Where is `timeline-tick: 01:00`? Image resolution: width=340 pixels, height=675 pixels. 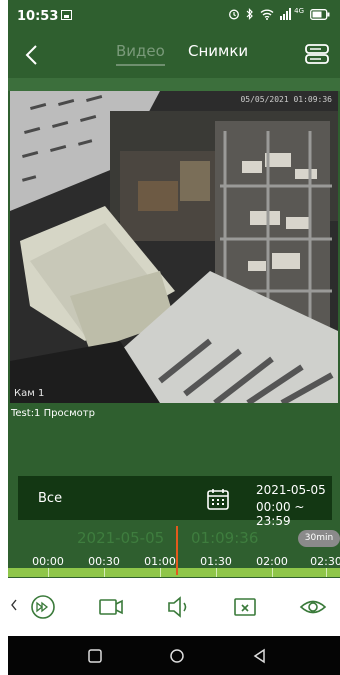 timeline-tick: 01:00 is located at coordinates (160, 561).